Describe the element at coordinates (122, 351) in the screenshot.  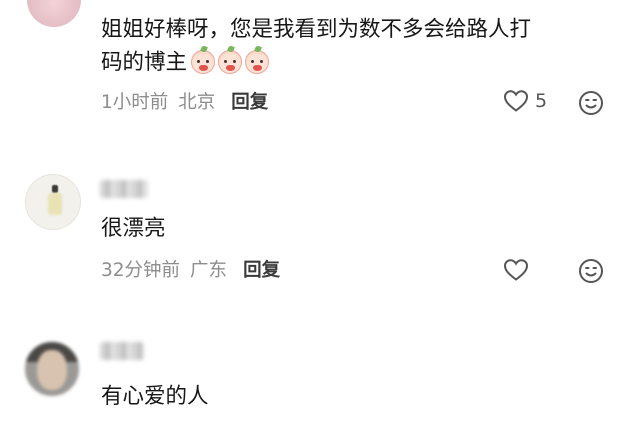
I see `username` at that location.